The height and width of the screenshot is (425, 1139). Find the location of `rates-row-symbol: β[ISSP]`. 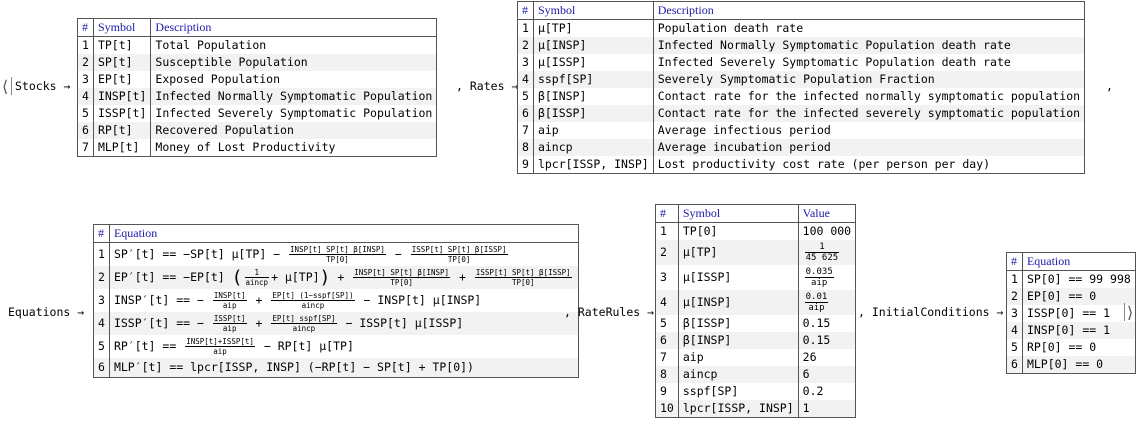

rates-row-symbol: β[ISSP] is located at coordinates (593, 113).